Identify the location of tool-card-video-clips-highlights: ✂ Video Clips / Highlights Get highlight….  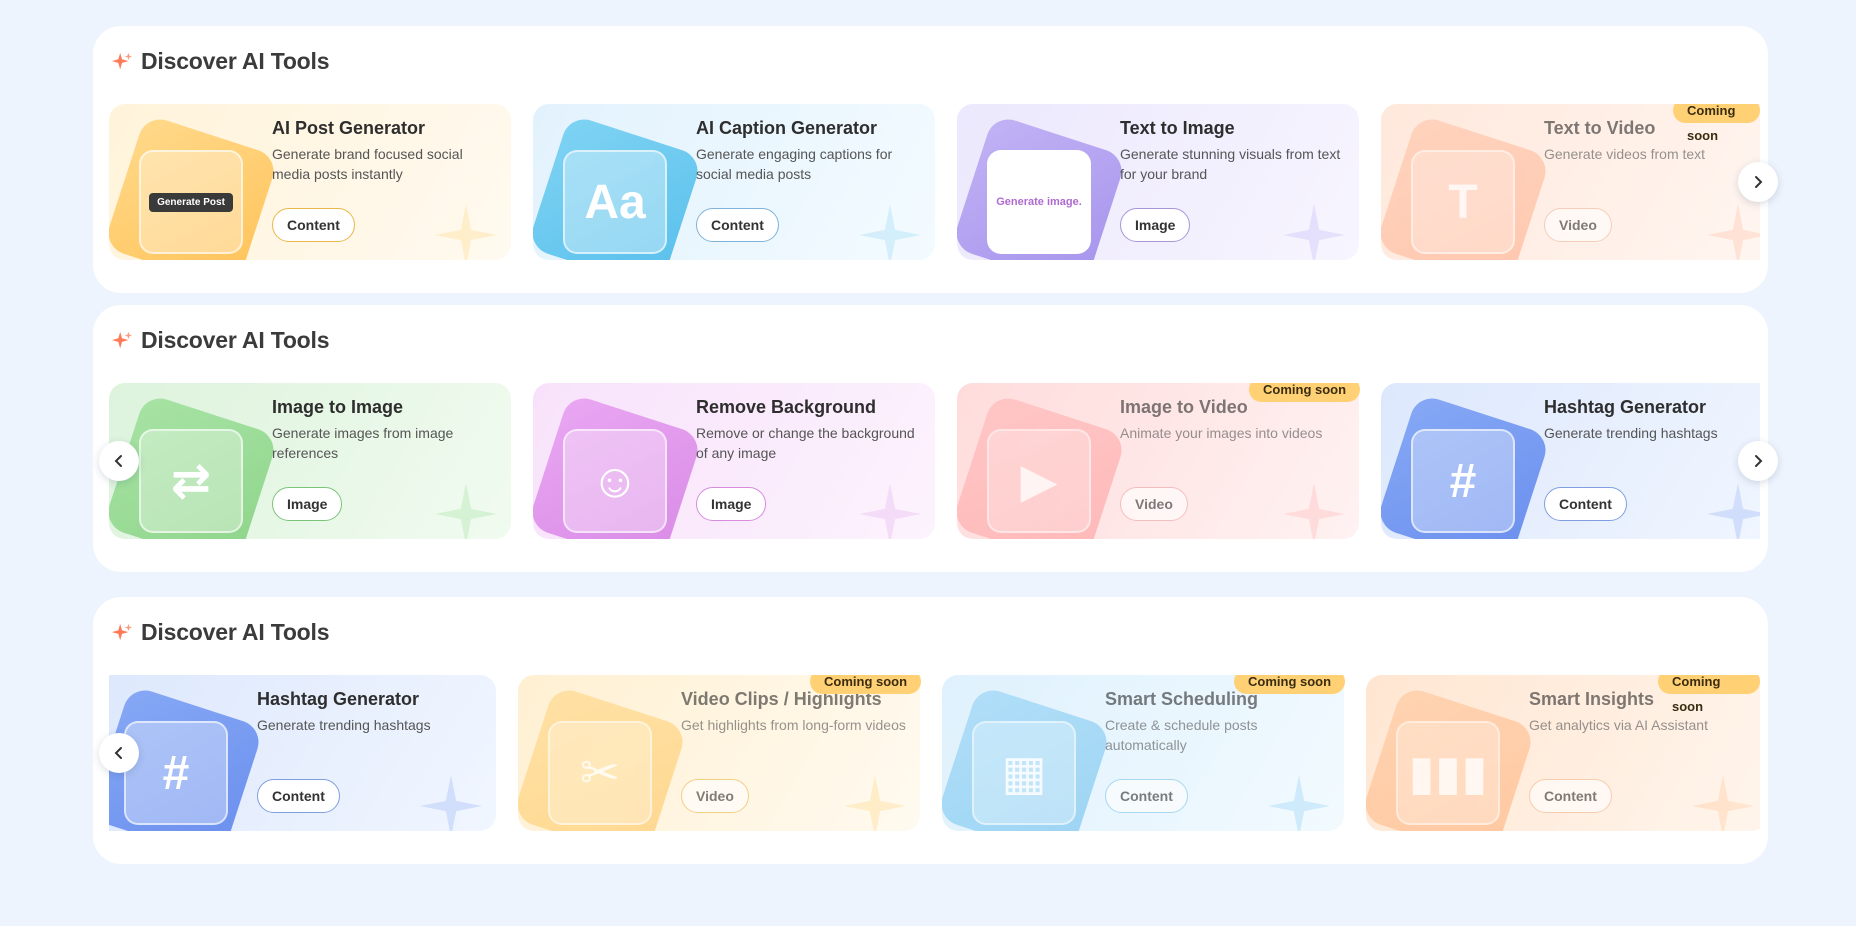
(719, 753).